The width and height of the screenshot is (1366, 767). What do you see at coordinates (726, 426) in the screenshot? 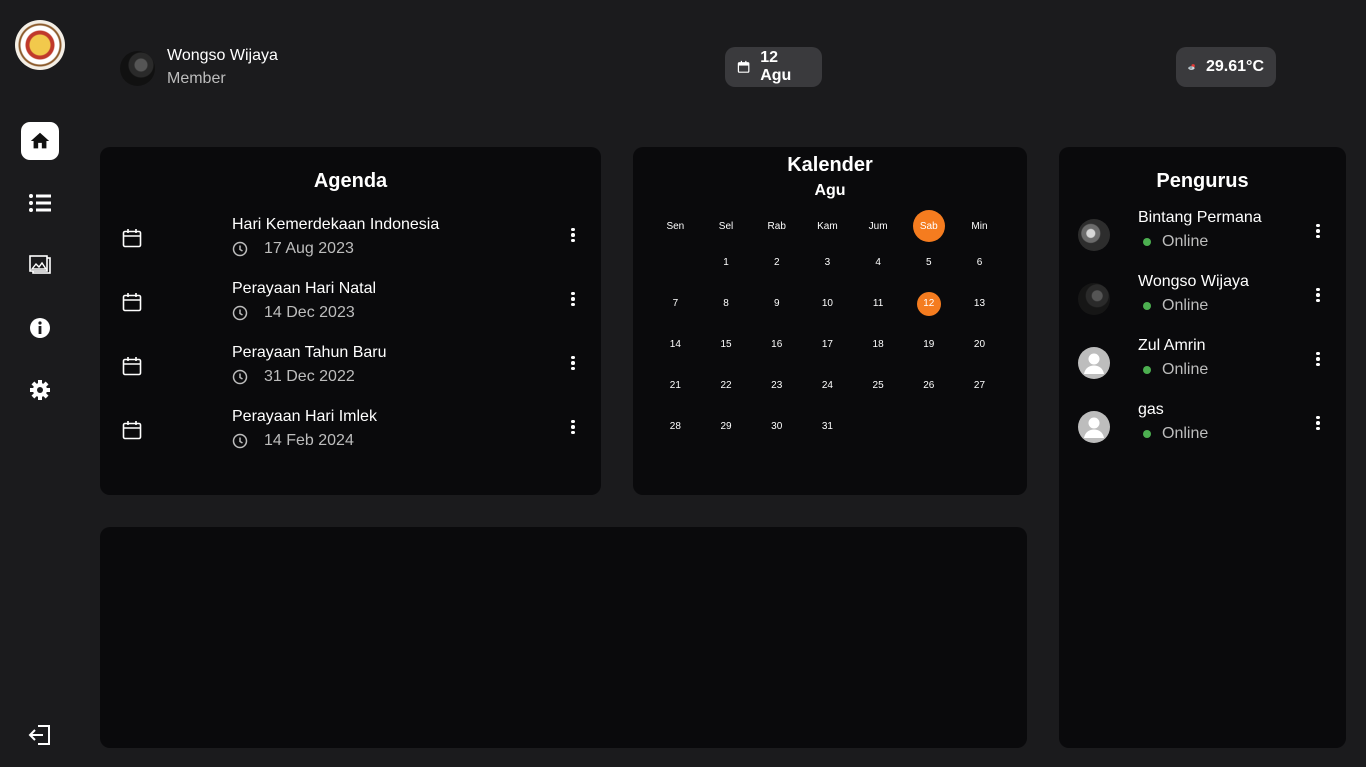
I see `calendar-day: 29` at bounding box center [726, 426].